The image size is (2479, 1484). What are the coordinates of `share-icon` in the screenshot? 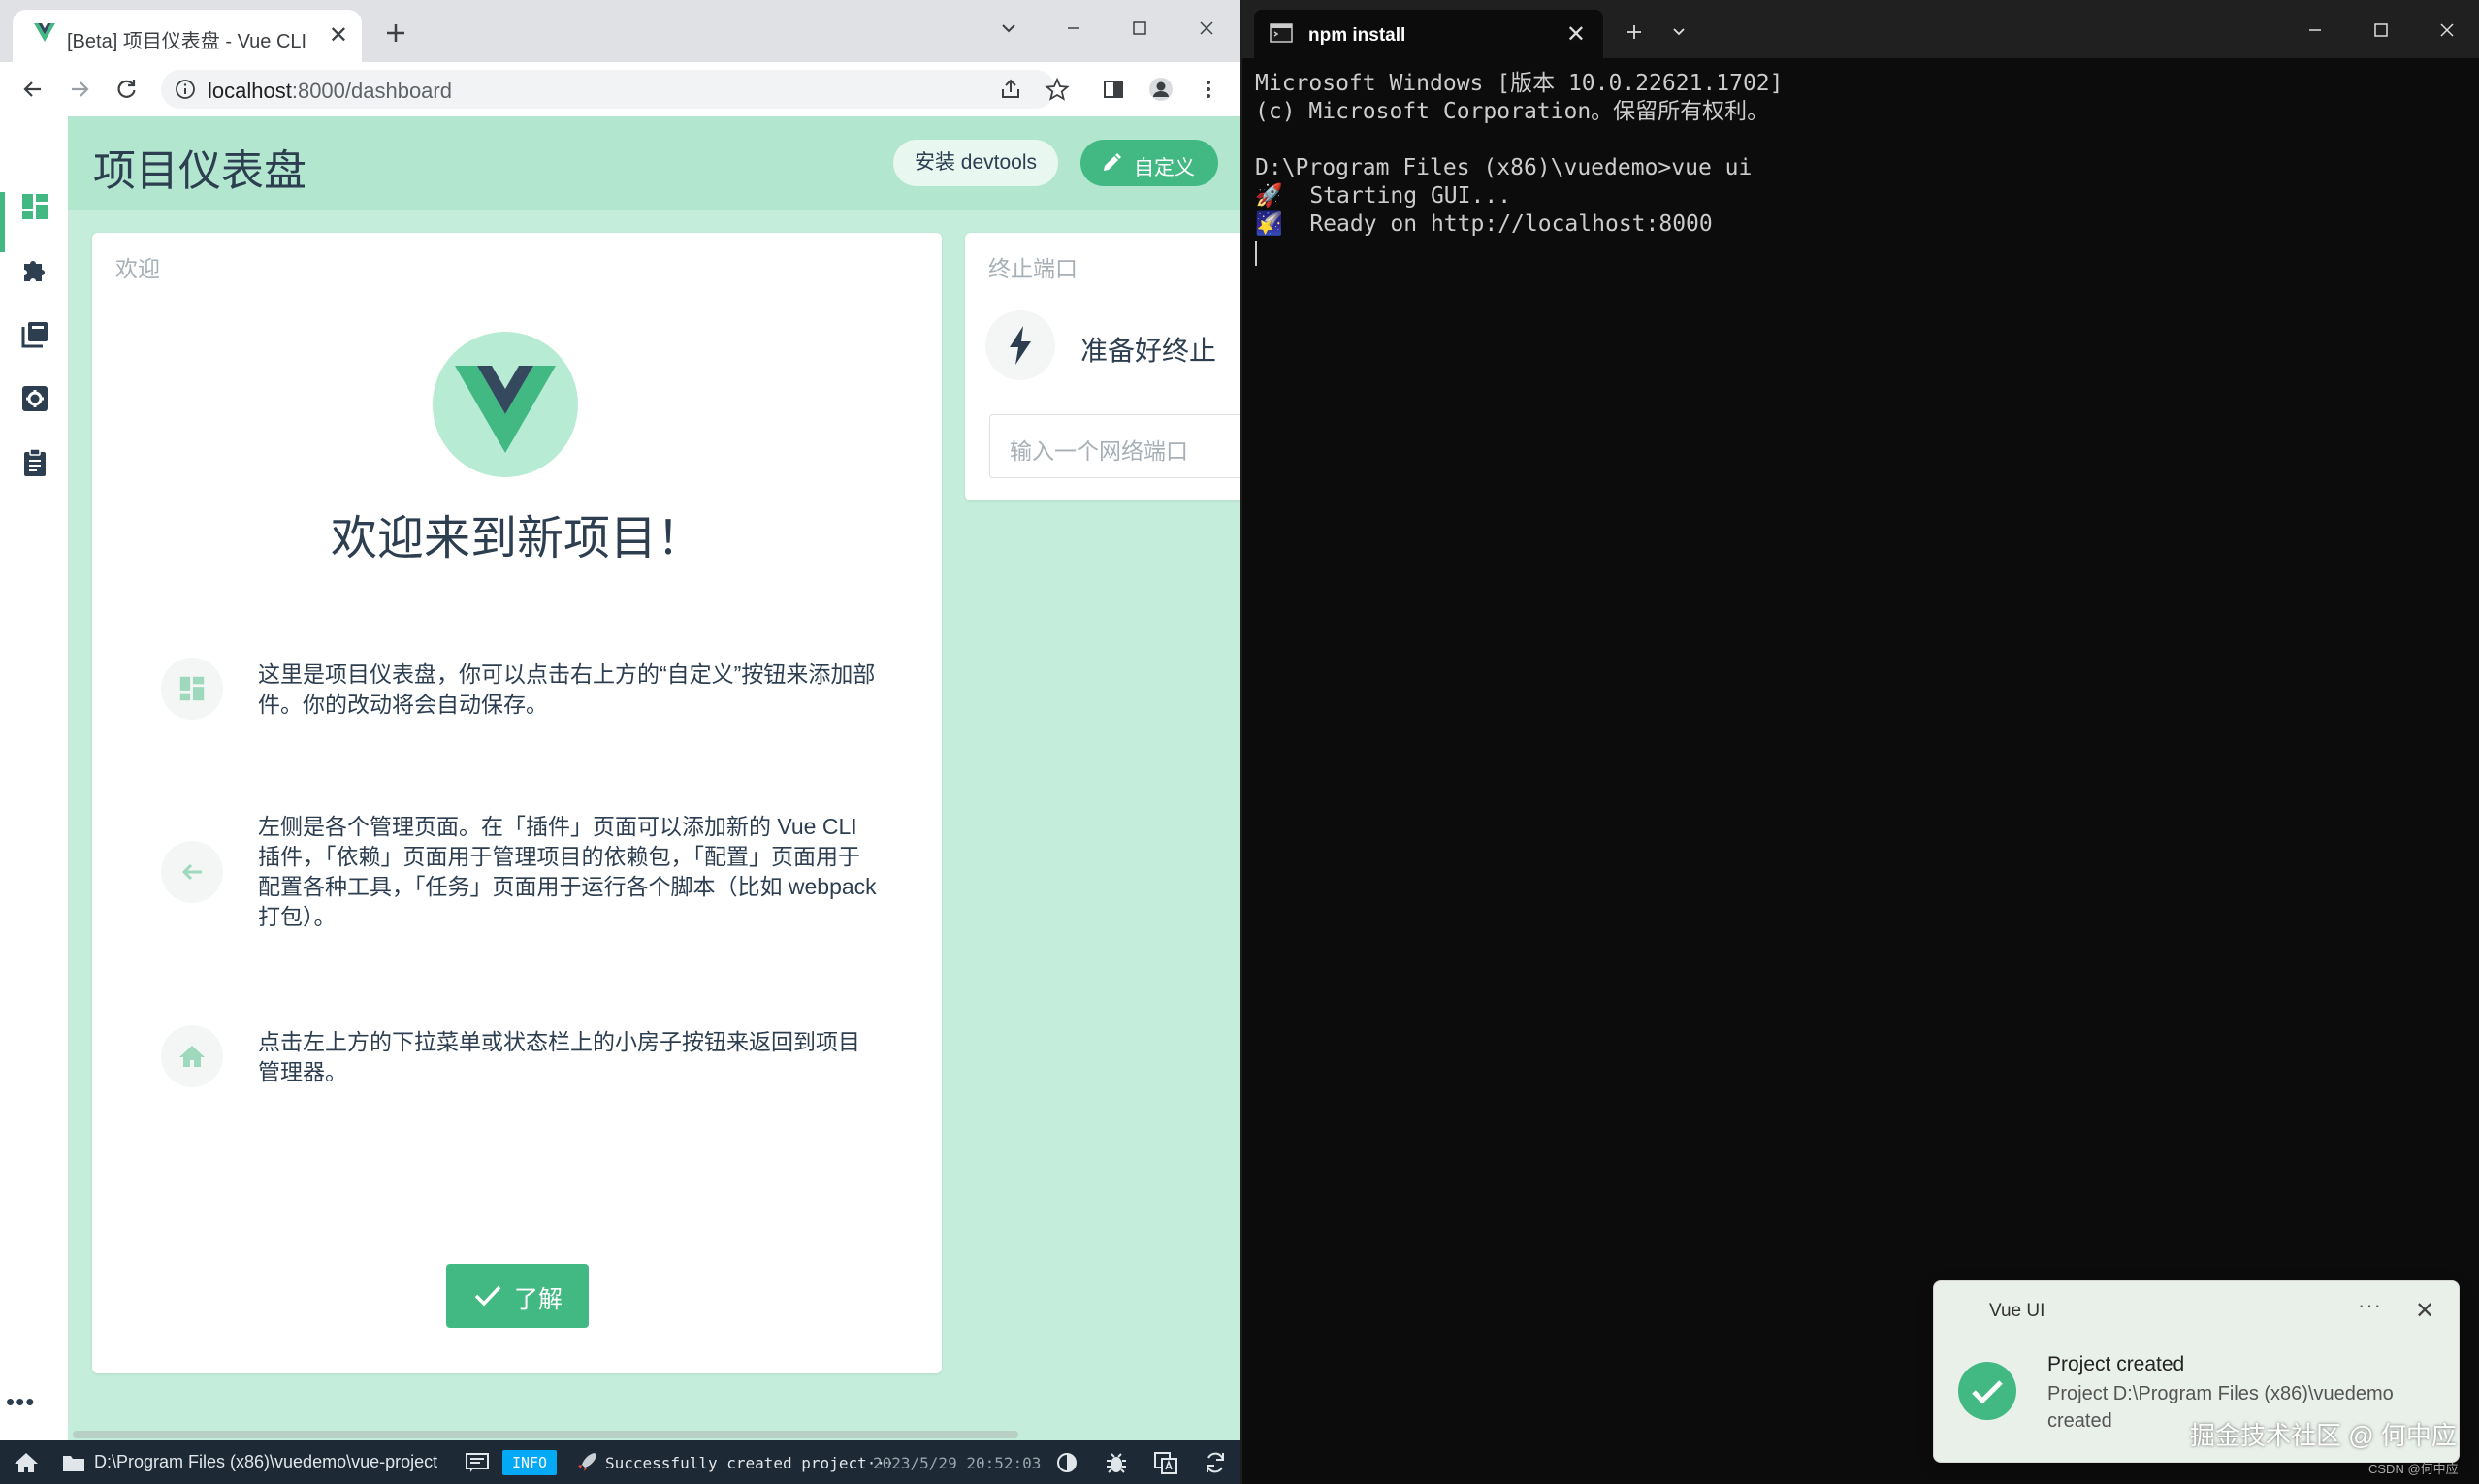 It's located at (1010, 90).